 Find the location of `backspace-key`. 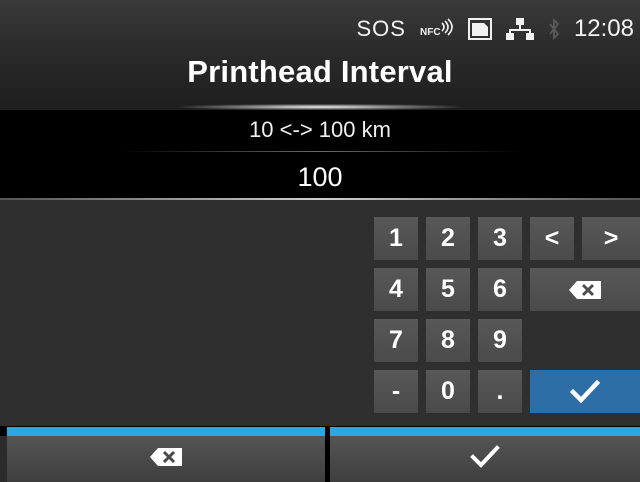

backspace-key is located at coordinates (585, 289).